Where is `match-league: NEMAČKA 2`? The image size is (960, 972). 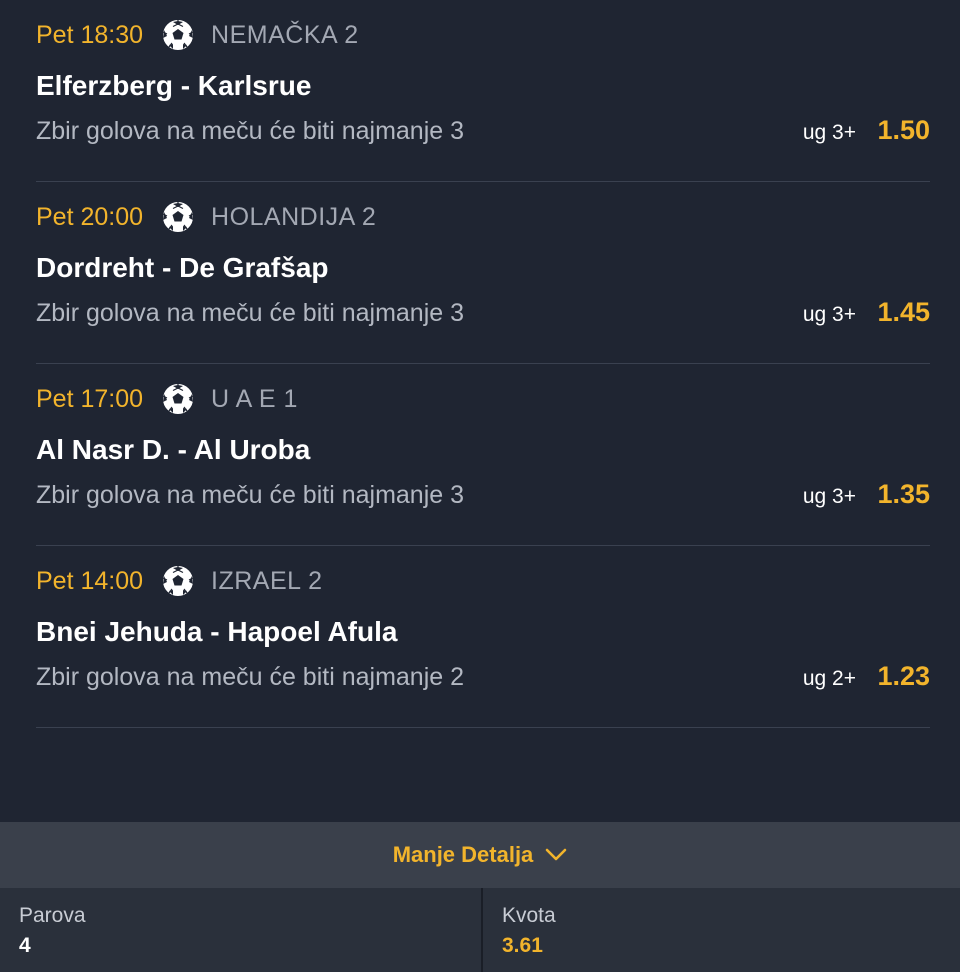
match-league: NEMAČKA 2 is located at coordinates (285, 34).